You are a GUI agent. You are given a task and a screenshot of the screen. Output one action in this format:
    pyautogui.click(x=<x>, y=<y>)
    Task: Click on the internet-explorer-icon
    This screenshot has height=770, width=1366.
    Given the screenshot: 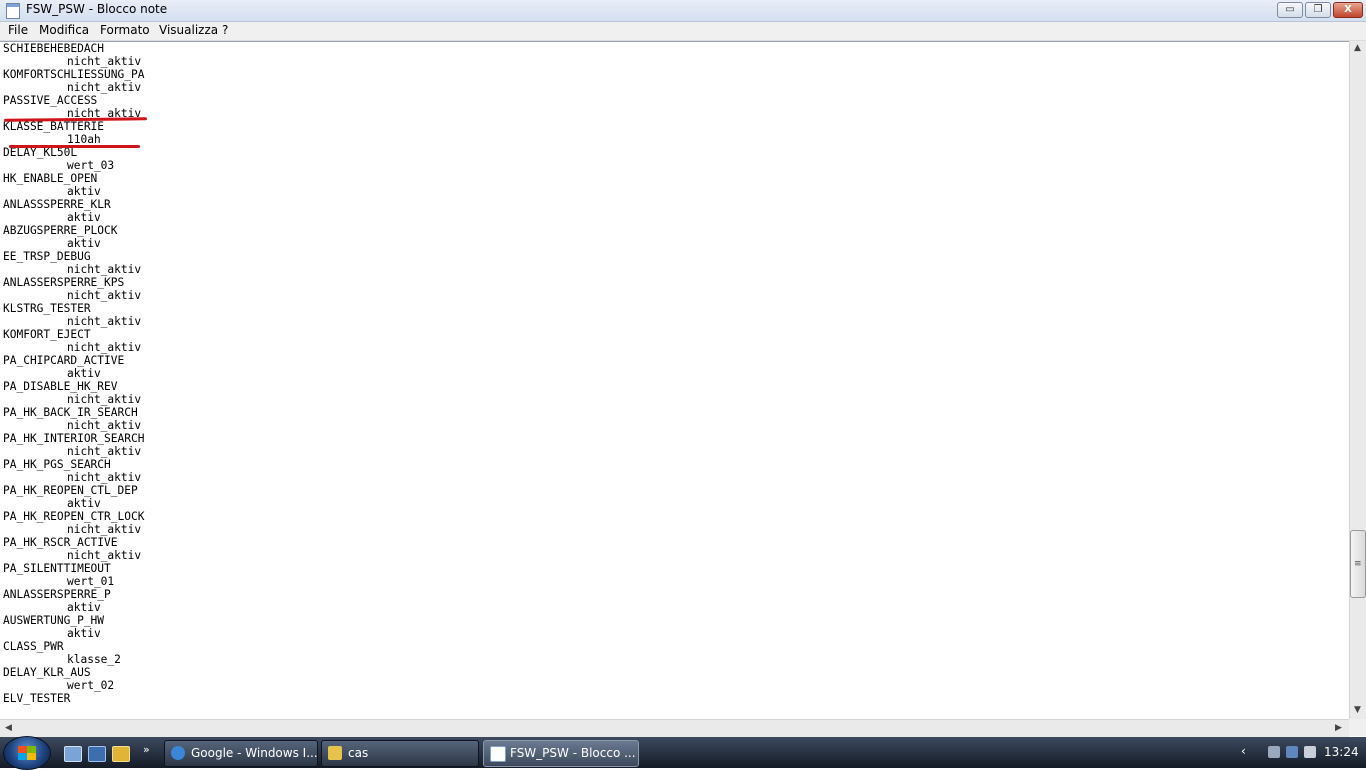 What is the action you would take?
    pyautogui.click(x=178, y=753)
    